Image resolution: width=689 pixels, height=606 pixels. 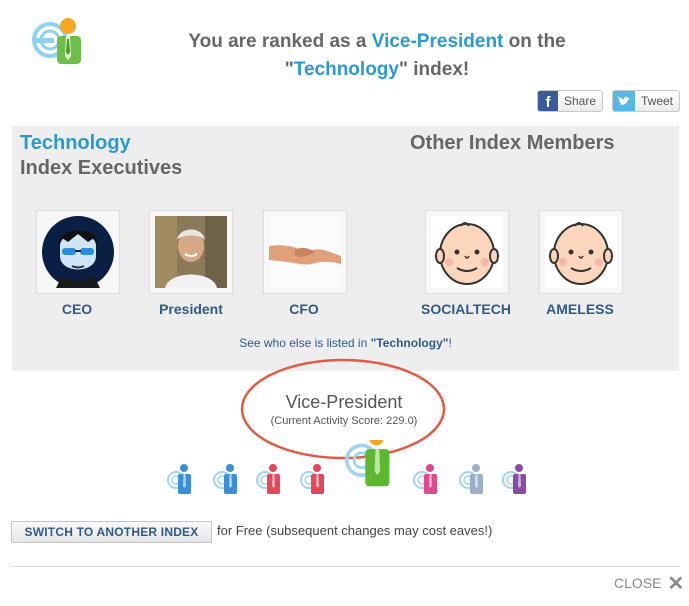 What do you see at coordinates (344, 402) in the screenshot?
I see `current-rank-title: Vice-President` at bounding box center [344, 402].